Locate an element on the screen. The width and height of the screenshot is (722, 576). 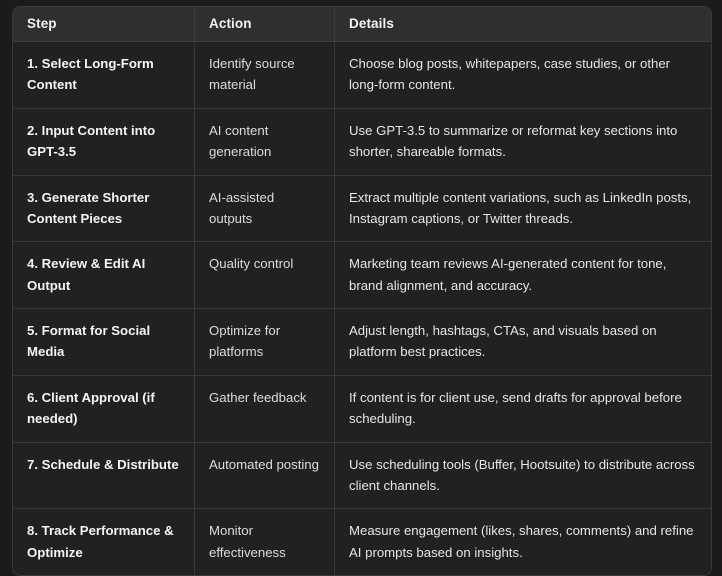
table-header-row: Step Action Details is located at coordinates (362, 24).